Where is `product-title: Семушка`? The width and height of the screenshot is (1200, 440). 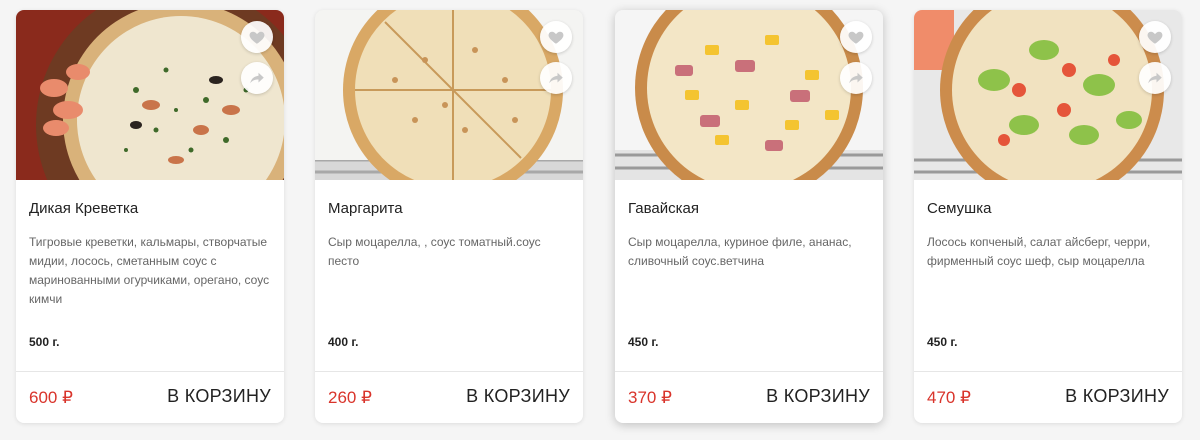
product-title: Семушка is located at coordinates (959, 208).